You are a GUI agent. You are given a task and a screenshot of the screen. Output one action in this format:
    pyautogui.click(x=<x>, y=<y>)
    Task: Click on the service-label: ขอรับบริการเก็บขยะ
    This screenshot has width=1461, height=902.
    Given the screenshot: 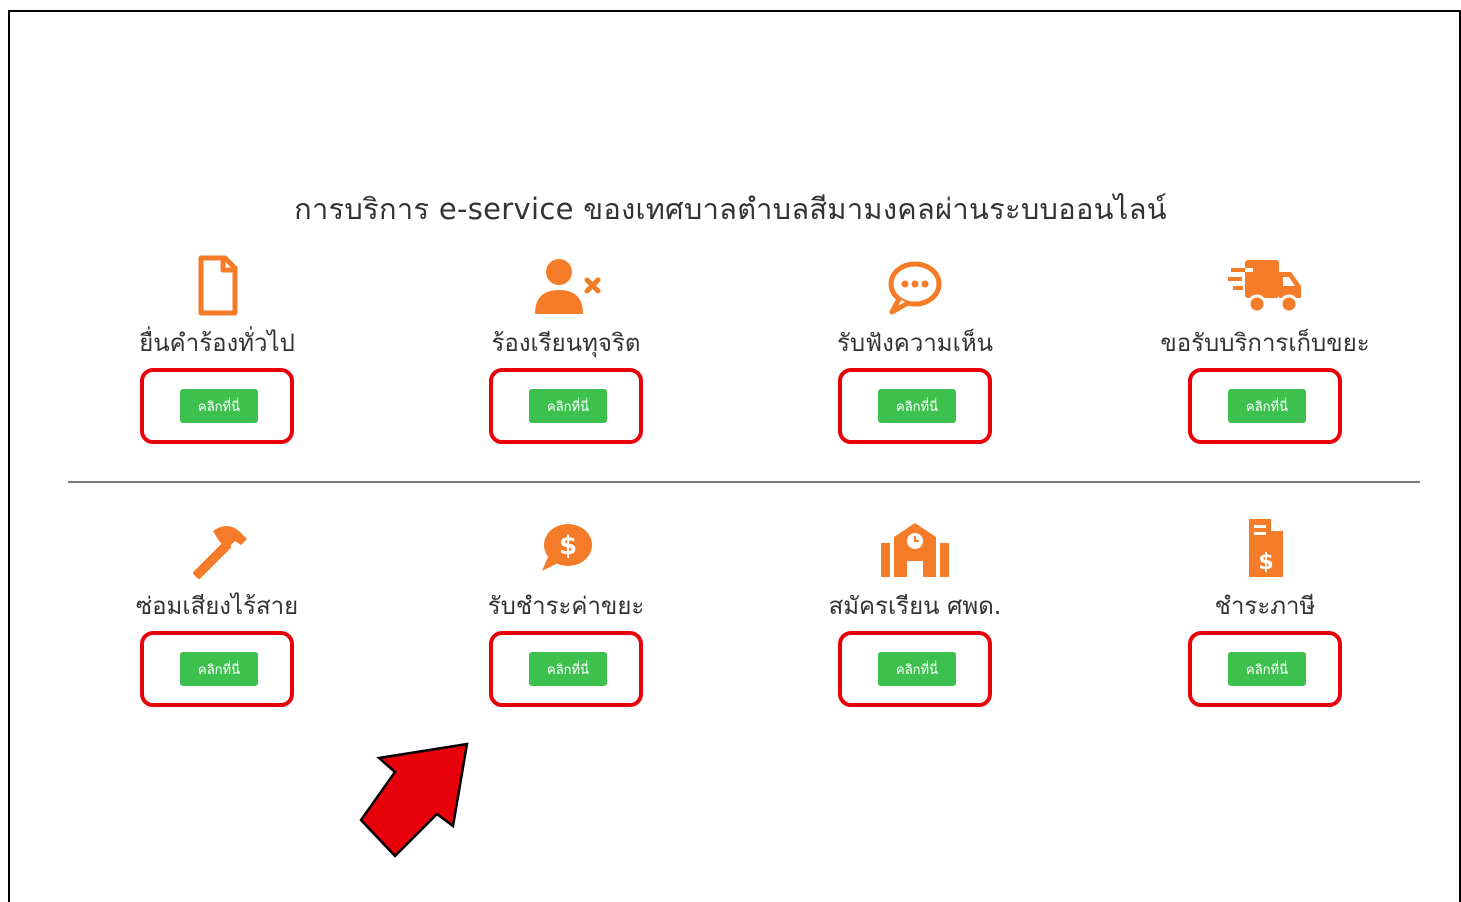 What is the action you would take?
    pyautogui.click(x=1265, y=343)
    